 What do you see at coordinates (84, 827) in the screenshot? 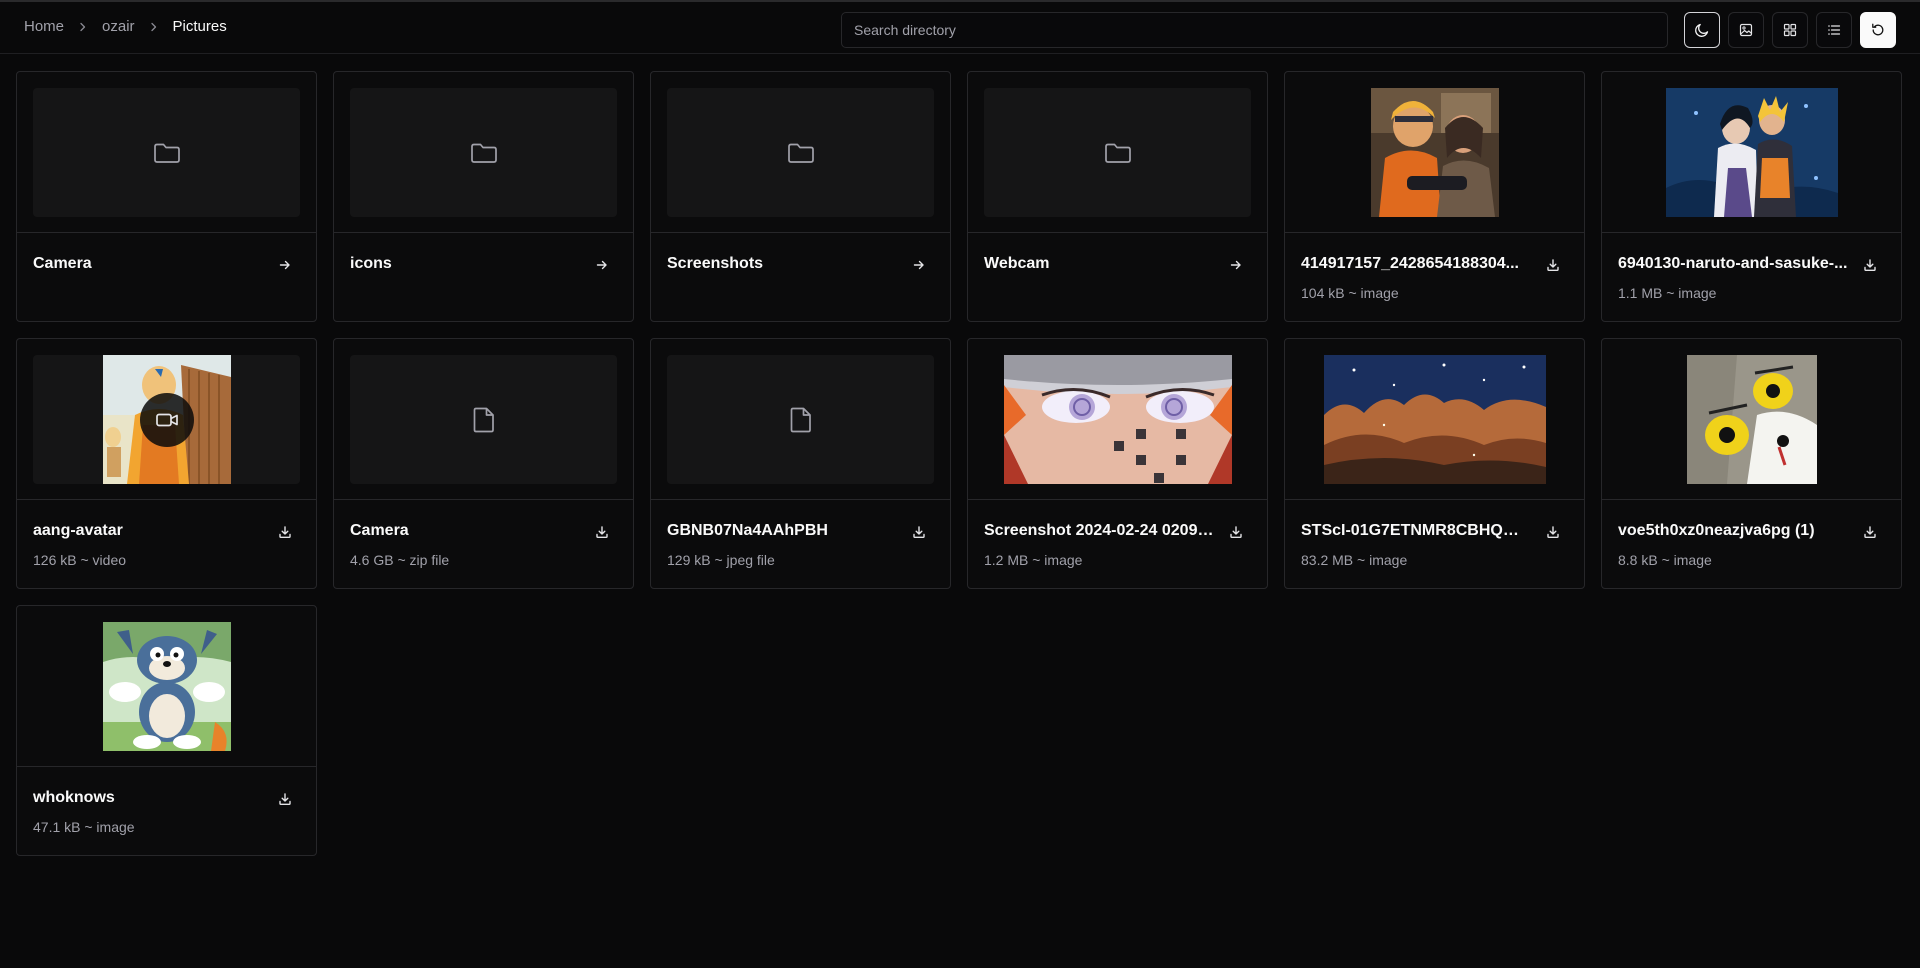
I see `item-meta: 47.1 kB ~ image` at bounding box center [84, 827].